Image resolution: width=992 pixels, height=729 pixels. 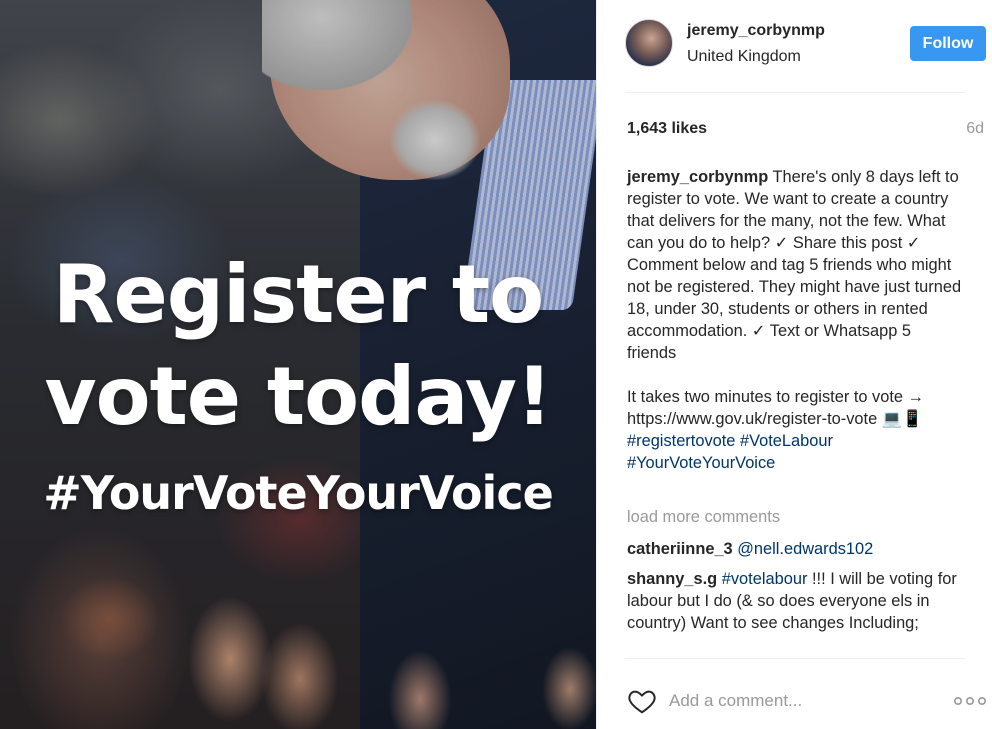 I want to click on follow-button: Follow, so click(x=948, y=43).